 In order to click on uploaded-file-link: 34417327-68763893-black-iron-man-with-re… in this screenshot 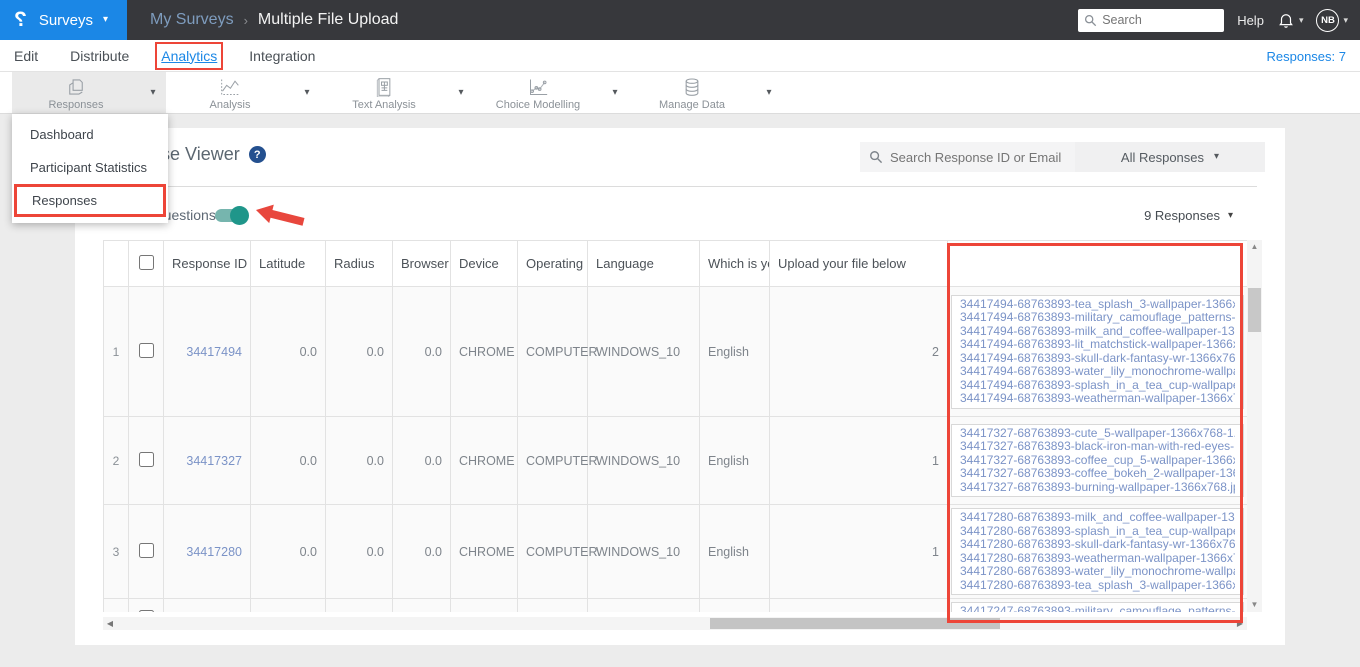, I will do `click(1097, 447)`.